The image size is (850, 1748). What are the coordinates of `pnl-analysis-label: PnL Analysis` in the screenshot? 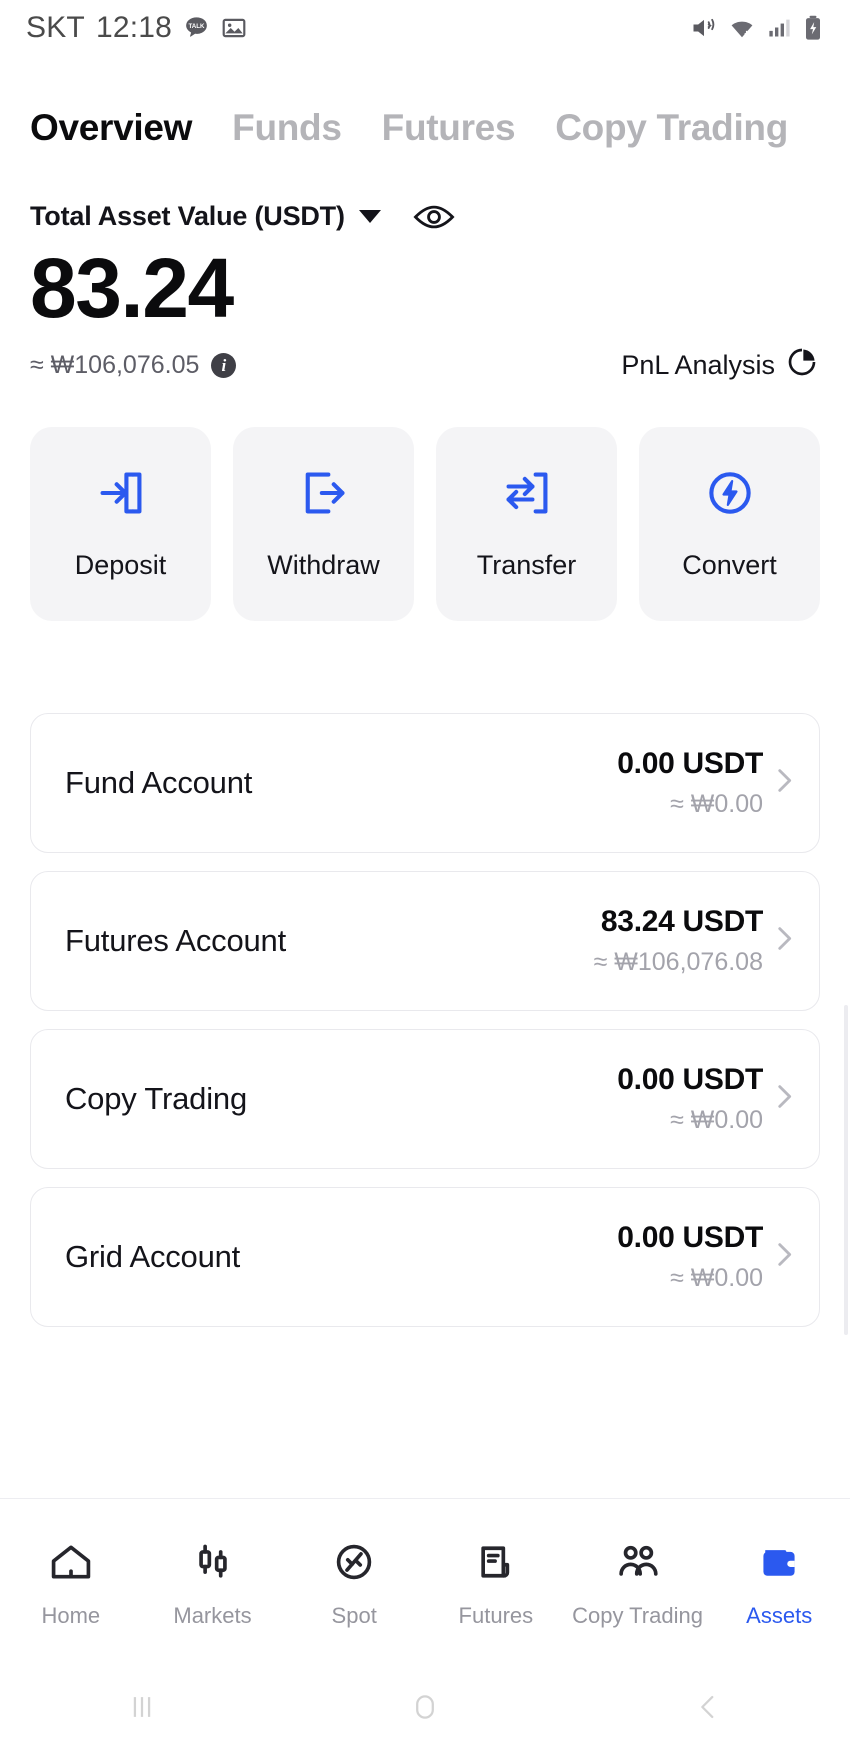 It's located at (698, 365).